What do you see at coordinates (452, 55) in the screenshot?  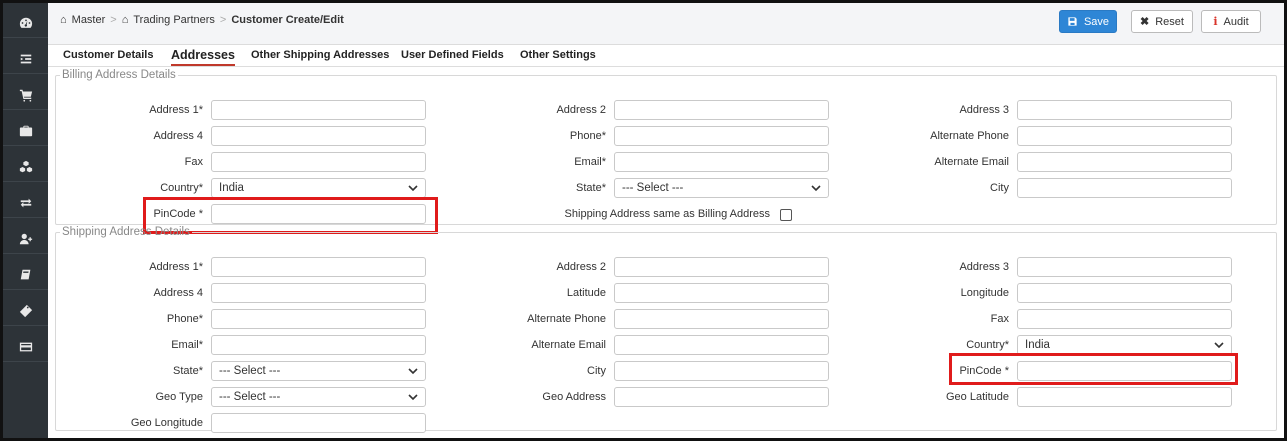 I see `tab-user-defined-fields: User Defined Fields` at bounding box center [452, 55].